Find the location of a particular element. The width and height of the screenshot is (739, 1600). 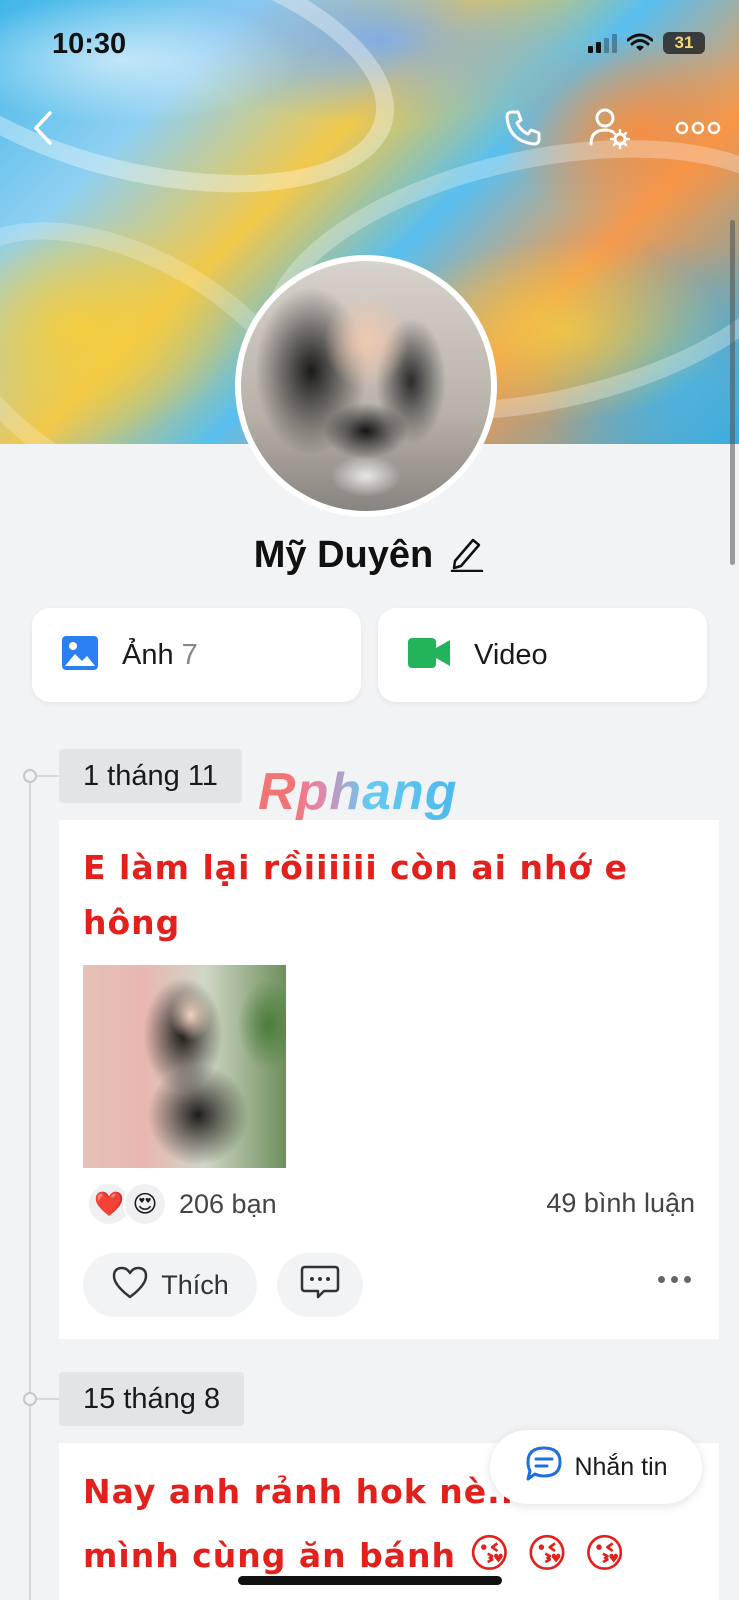

videos-tab: Video is located at coordinates (542, 655).